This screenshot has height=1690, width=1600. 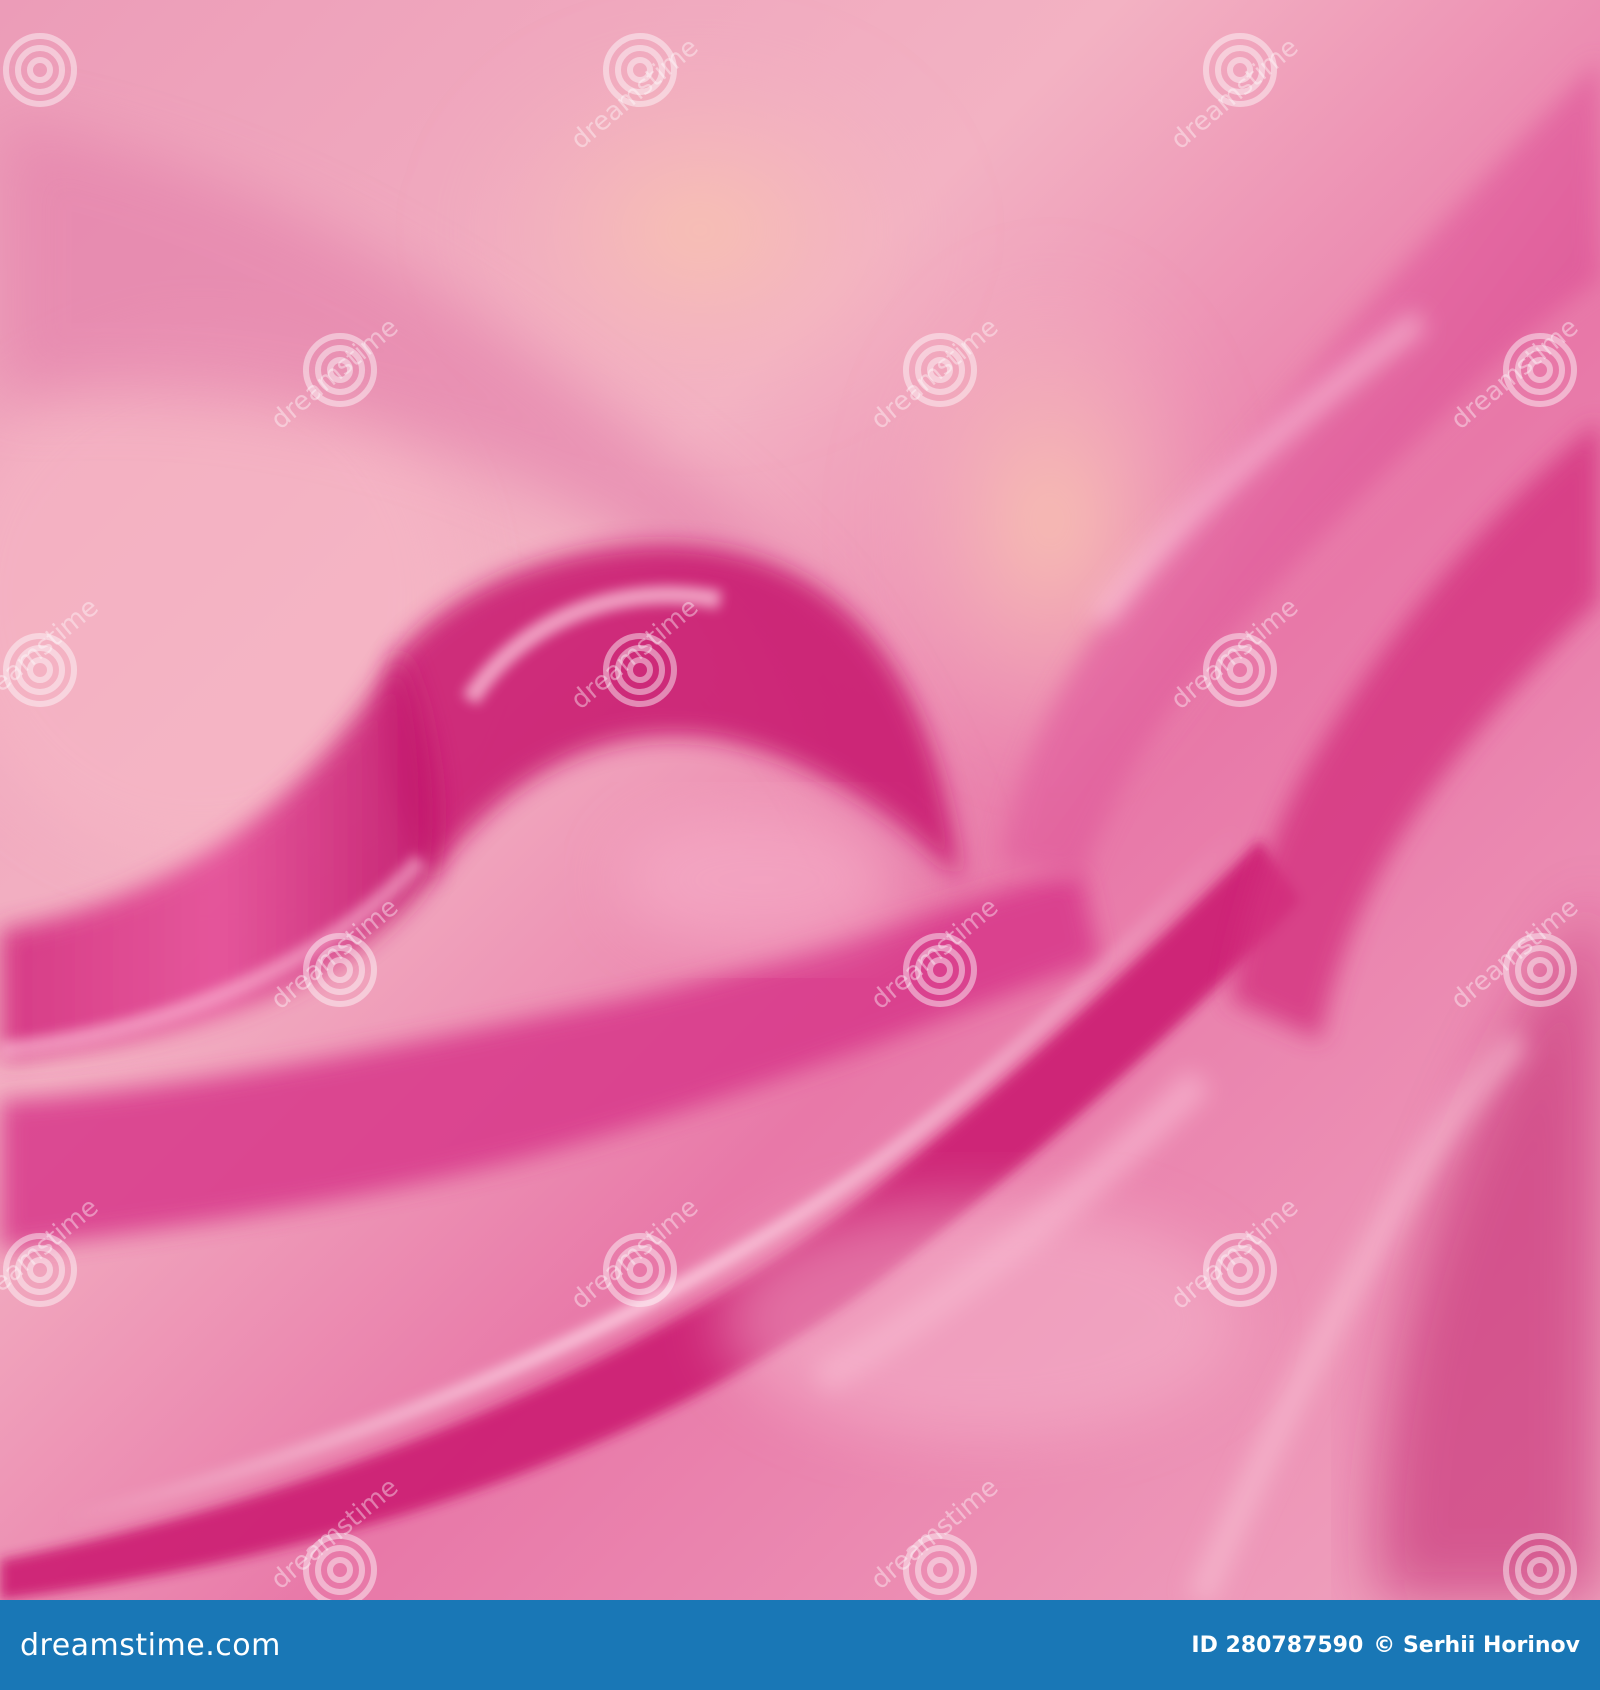 I want to click on site-brand: dreamstime.com, so click(x=150, y=1645).